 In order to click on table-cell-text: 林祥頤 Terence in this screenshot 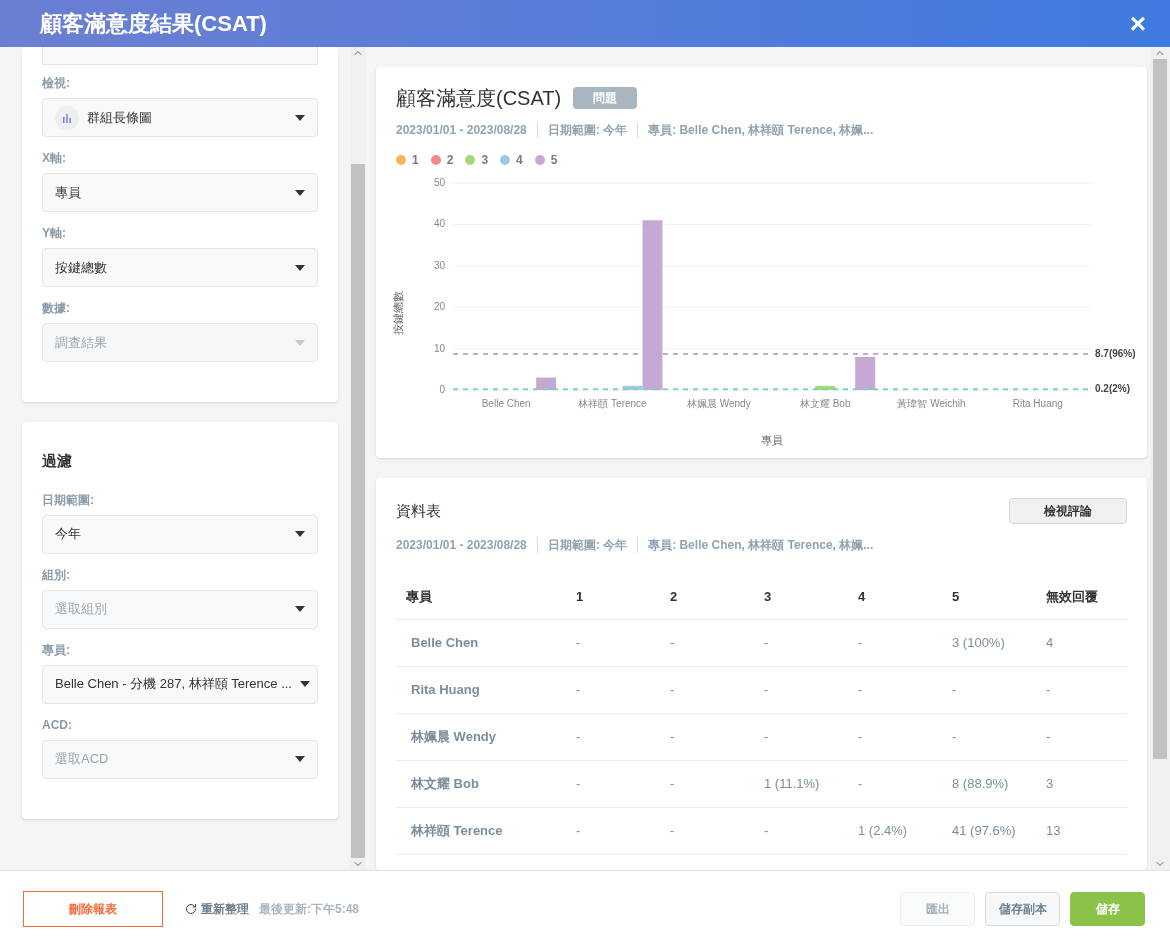, I will do `click(457, 831)`.